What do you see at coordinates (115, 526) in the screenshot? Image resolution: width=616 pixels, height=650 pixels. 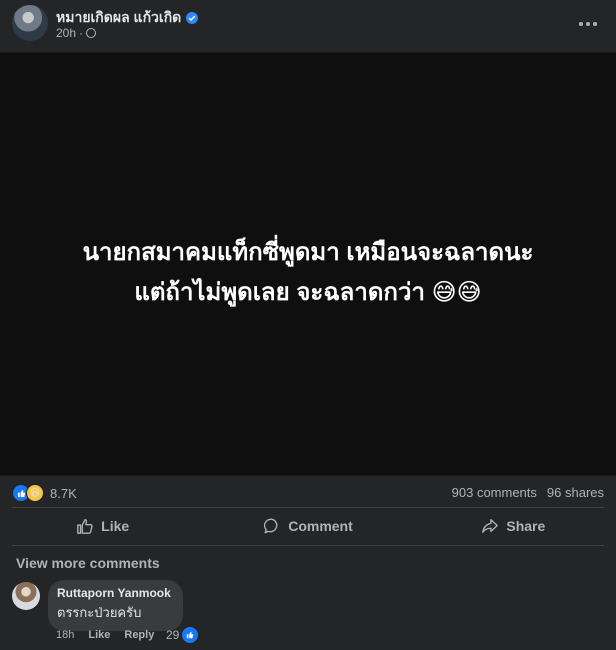 I see `like-label: Like` at bounding box center [115, 526].